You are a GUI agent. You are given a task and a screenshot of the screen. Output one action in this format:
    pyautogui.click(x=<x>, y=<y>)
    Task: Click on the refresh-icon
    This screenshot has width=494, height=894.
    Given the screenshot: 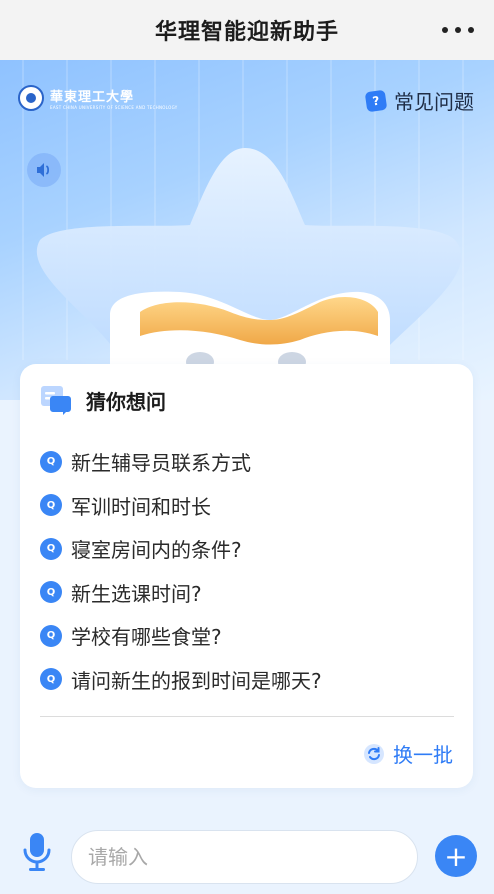 What is the action you would take?
    pyautogui.click(x=374, y=753)
    